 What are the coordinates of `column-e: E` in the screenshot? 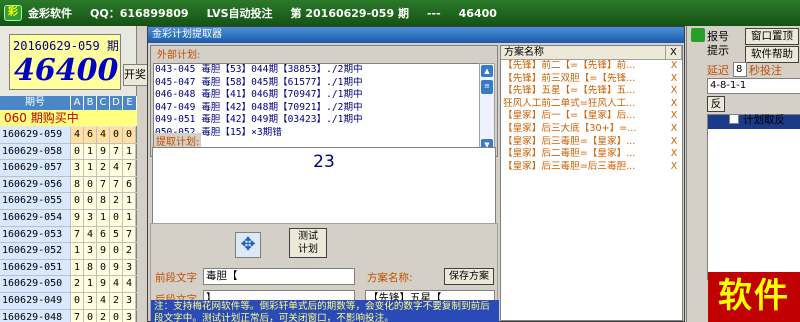 It's located at (130, 103).